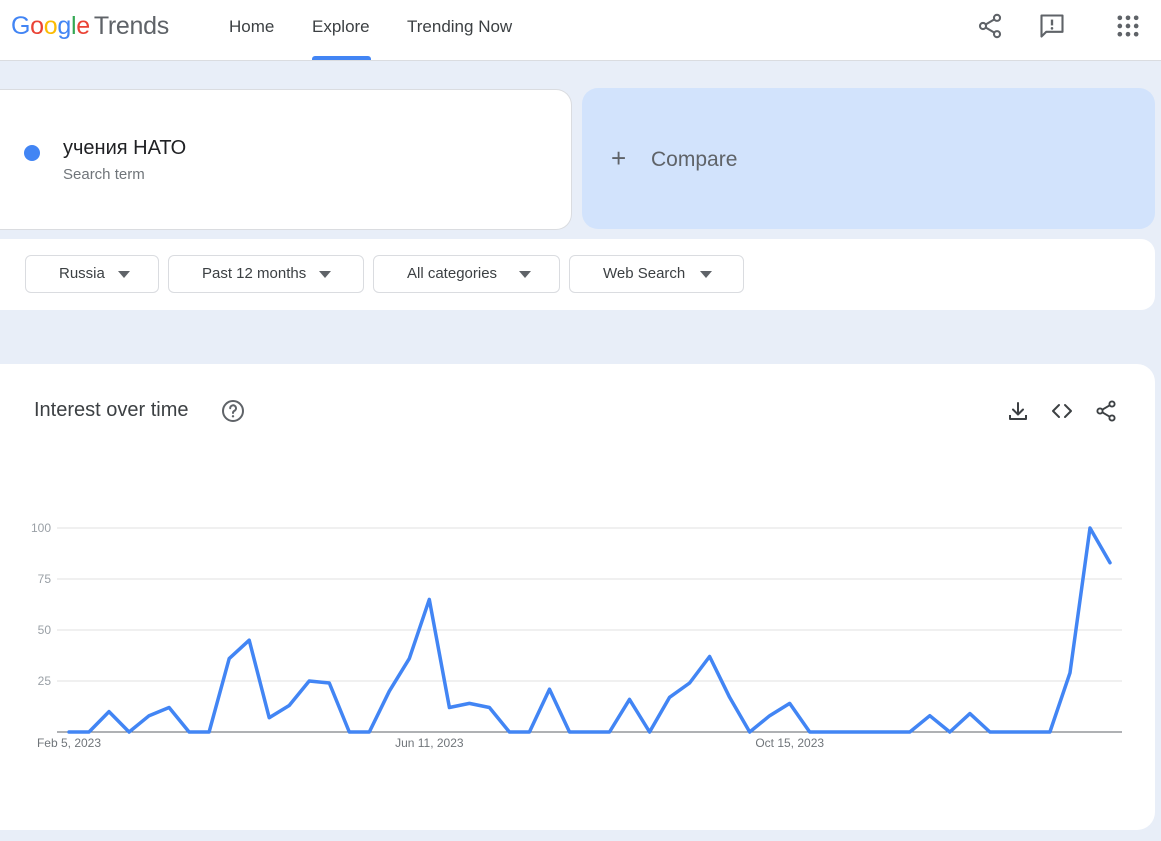 This screenshot has height=841, width=1161. I want to click on nav-trending-now: Trending Now, so click(459, 30).